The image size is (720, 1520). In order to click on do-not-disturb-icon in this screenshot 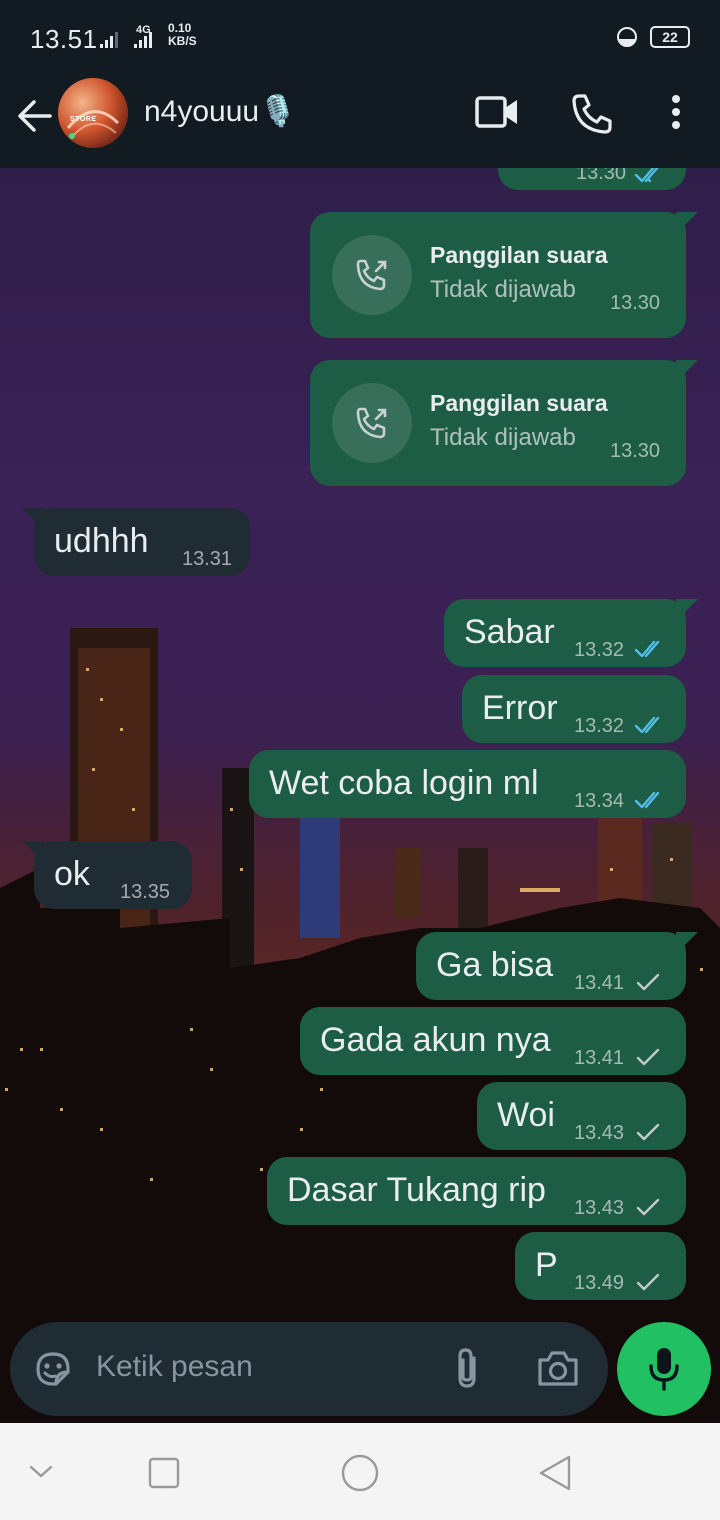, I will do `click(627, 37)`.